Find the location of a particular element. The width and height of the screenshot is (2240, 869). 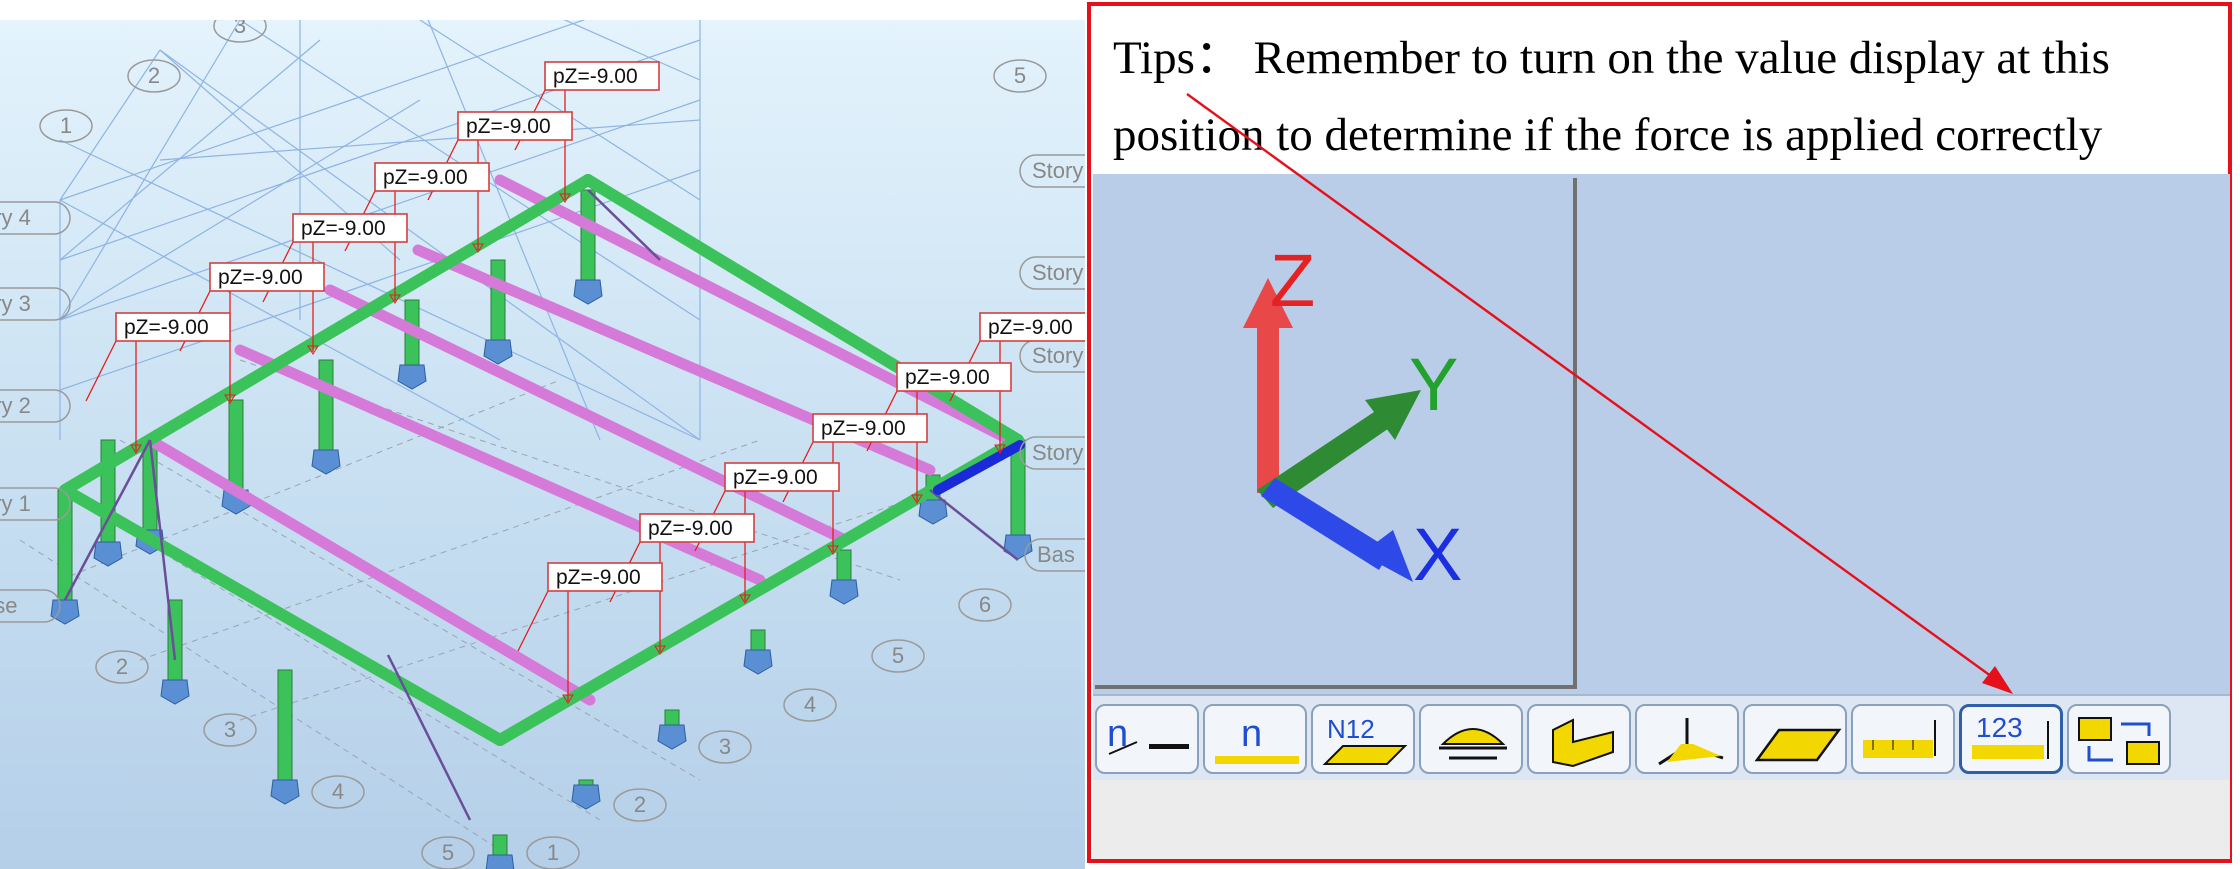

snap-icon is located at coordinates (2119, 741).